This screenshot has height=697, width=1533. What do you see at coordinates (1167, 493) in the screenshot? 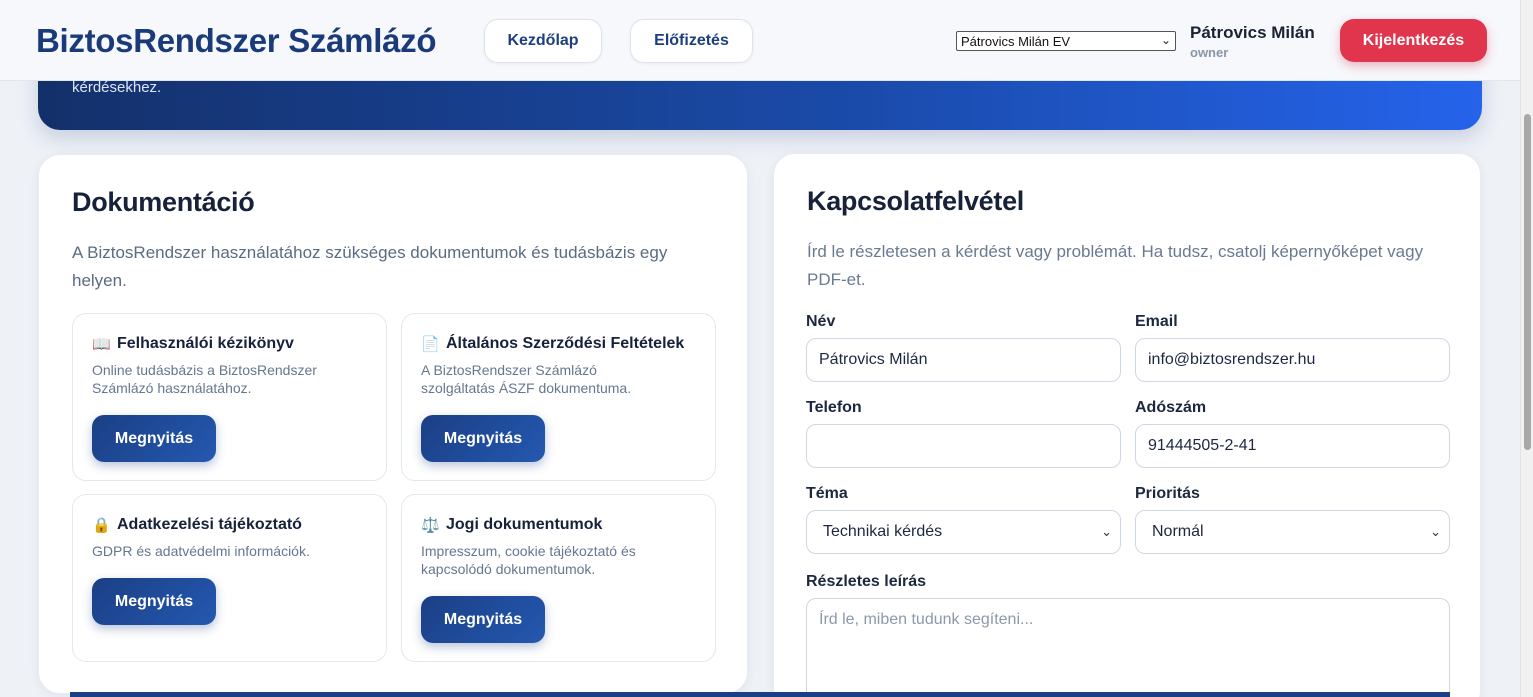
I see `priority-label: Prioritás` at bounding box center [1167, 493].